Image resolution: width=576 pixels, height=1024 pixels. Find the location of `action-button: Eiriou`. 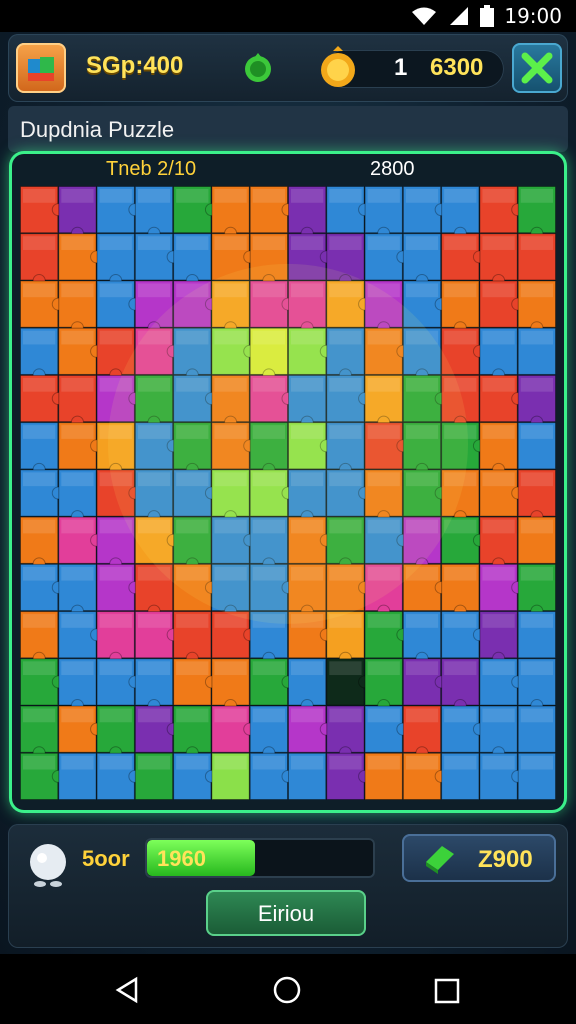

action-button: Eiriou is located at coordinates (286, 913).